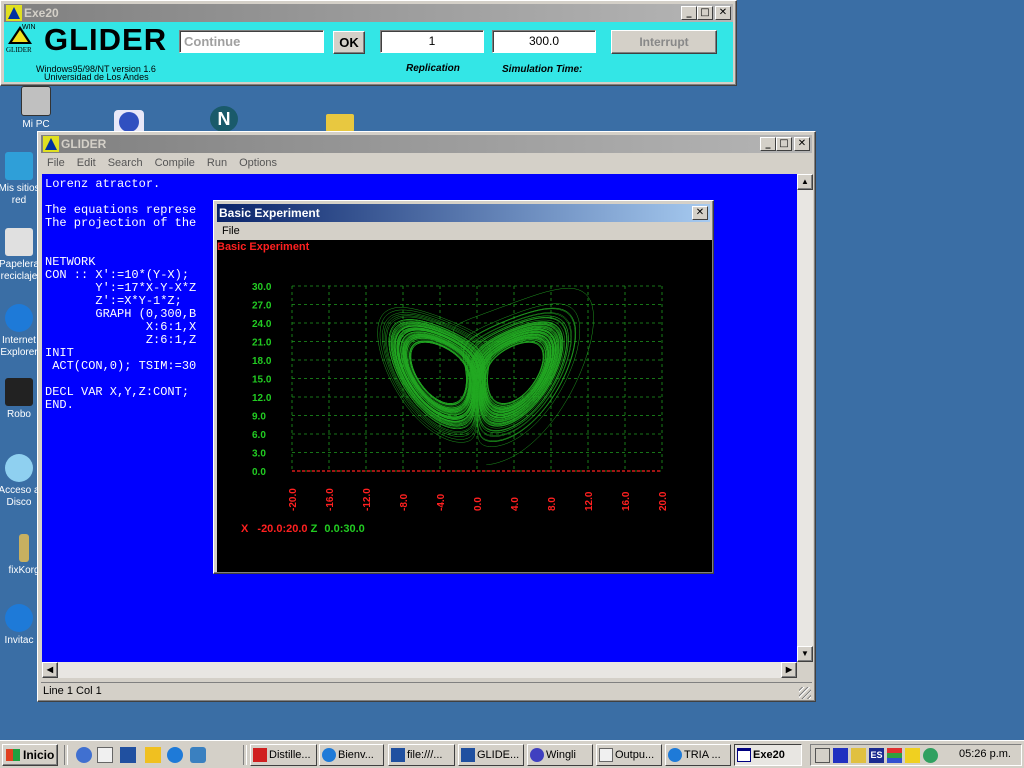  I want to click on wingli-icon, so click(537, 755).